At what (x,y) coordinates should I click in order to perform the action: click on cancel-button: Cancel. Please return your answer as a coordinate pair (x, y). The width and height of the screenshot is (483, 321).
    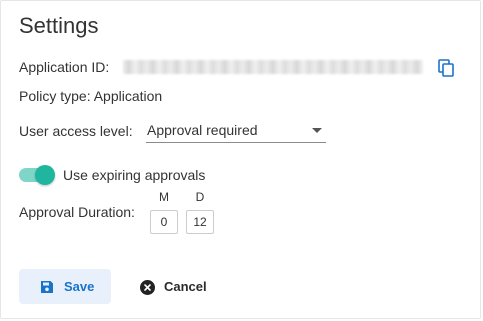
    Looking at the image, I should click on (177, 286).